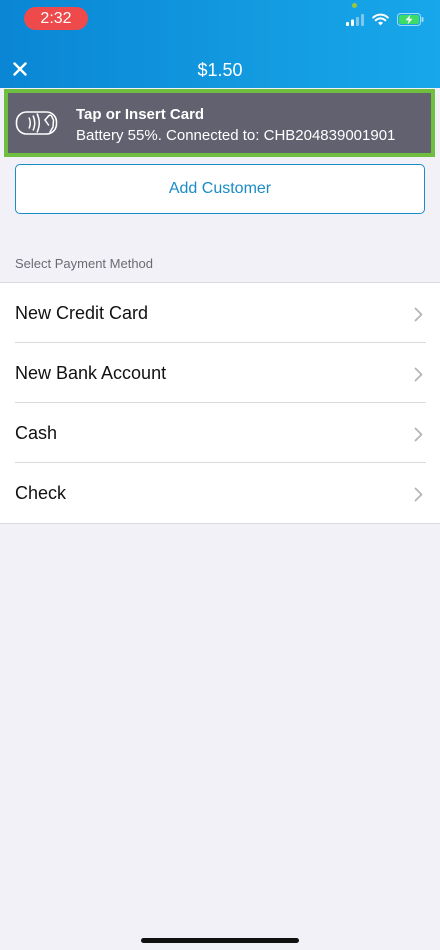  I want to click on payment-method-section-label: Select Payment Method, so click(84, 263).